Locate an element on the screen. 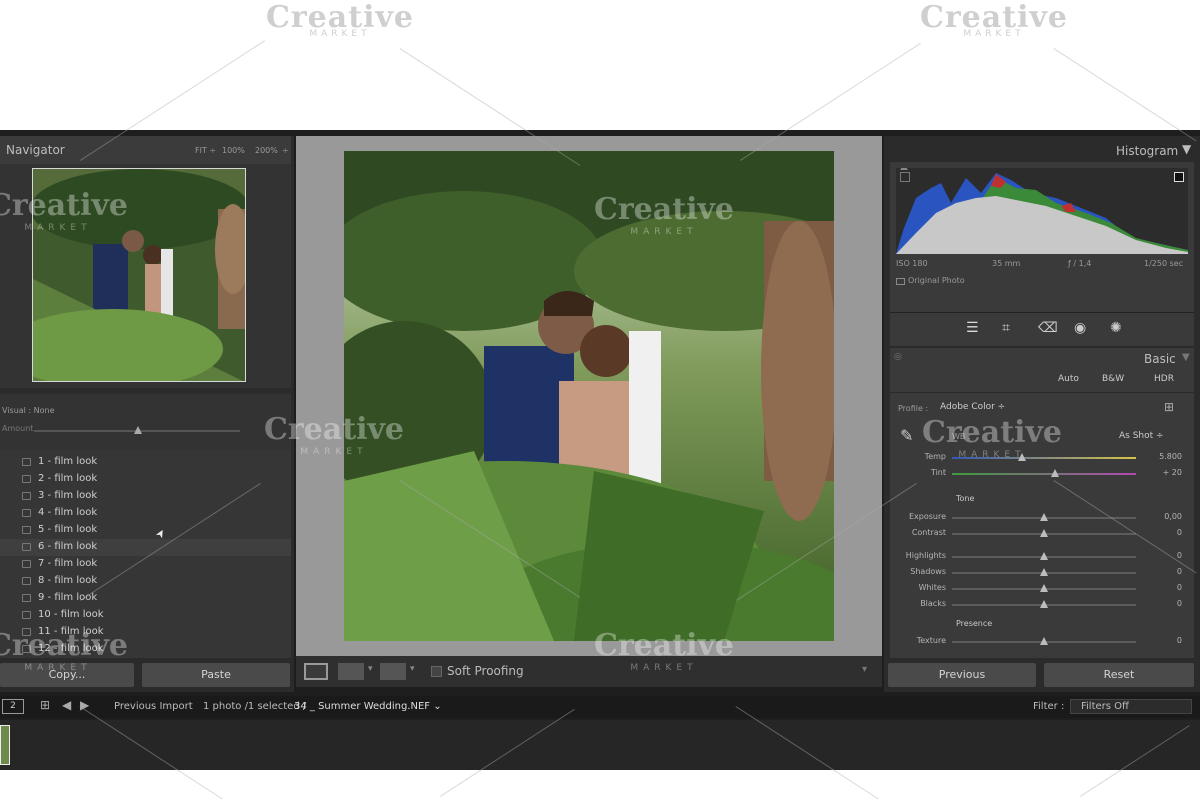  texture-slider-row: Texture 0 is located at coordinates (1042, 642).